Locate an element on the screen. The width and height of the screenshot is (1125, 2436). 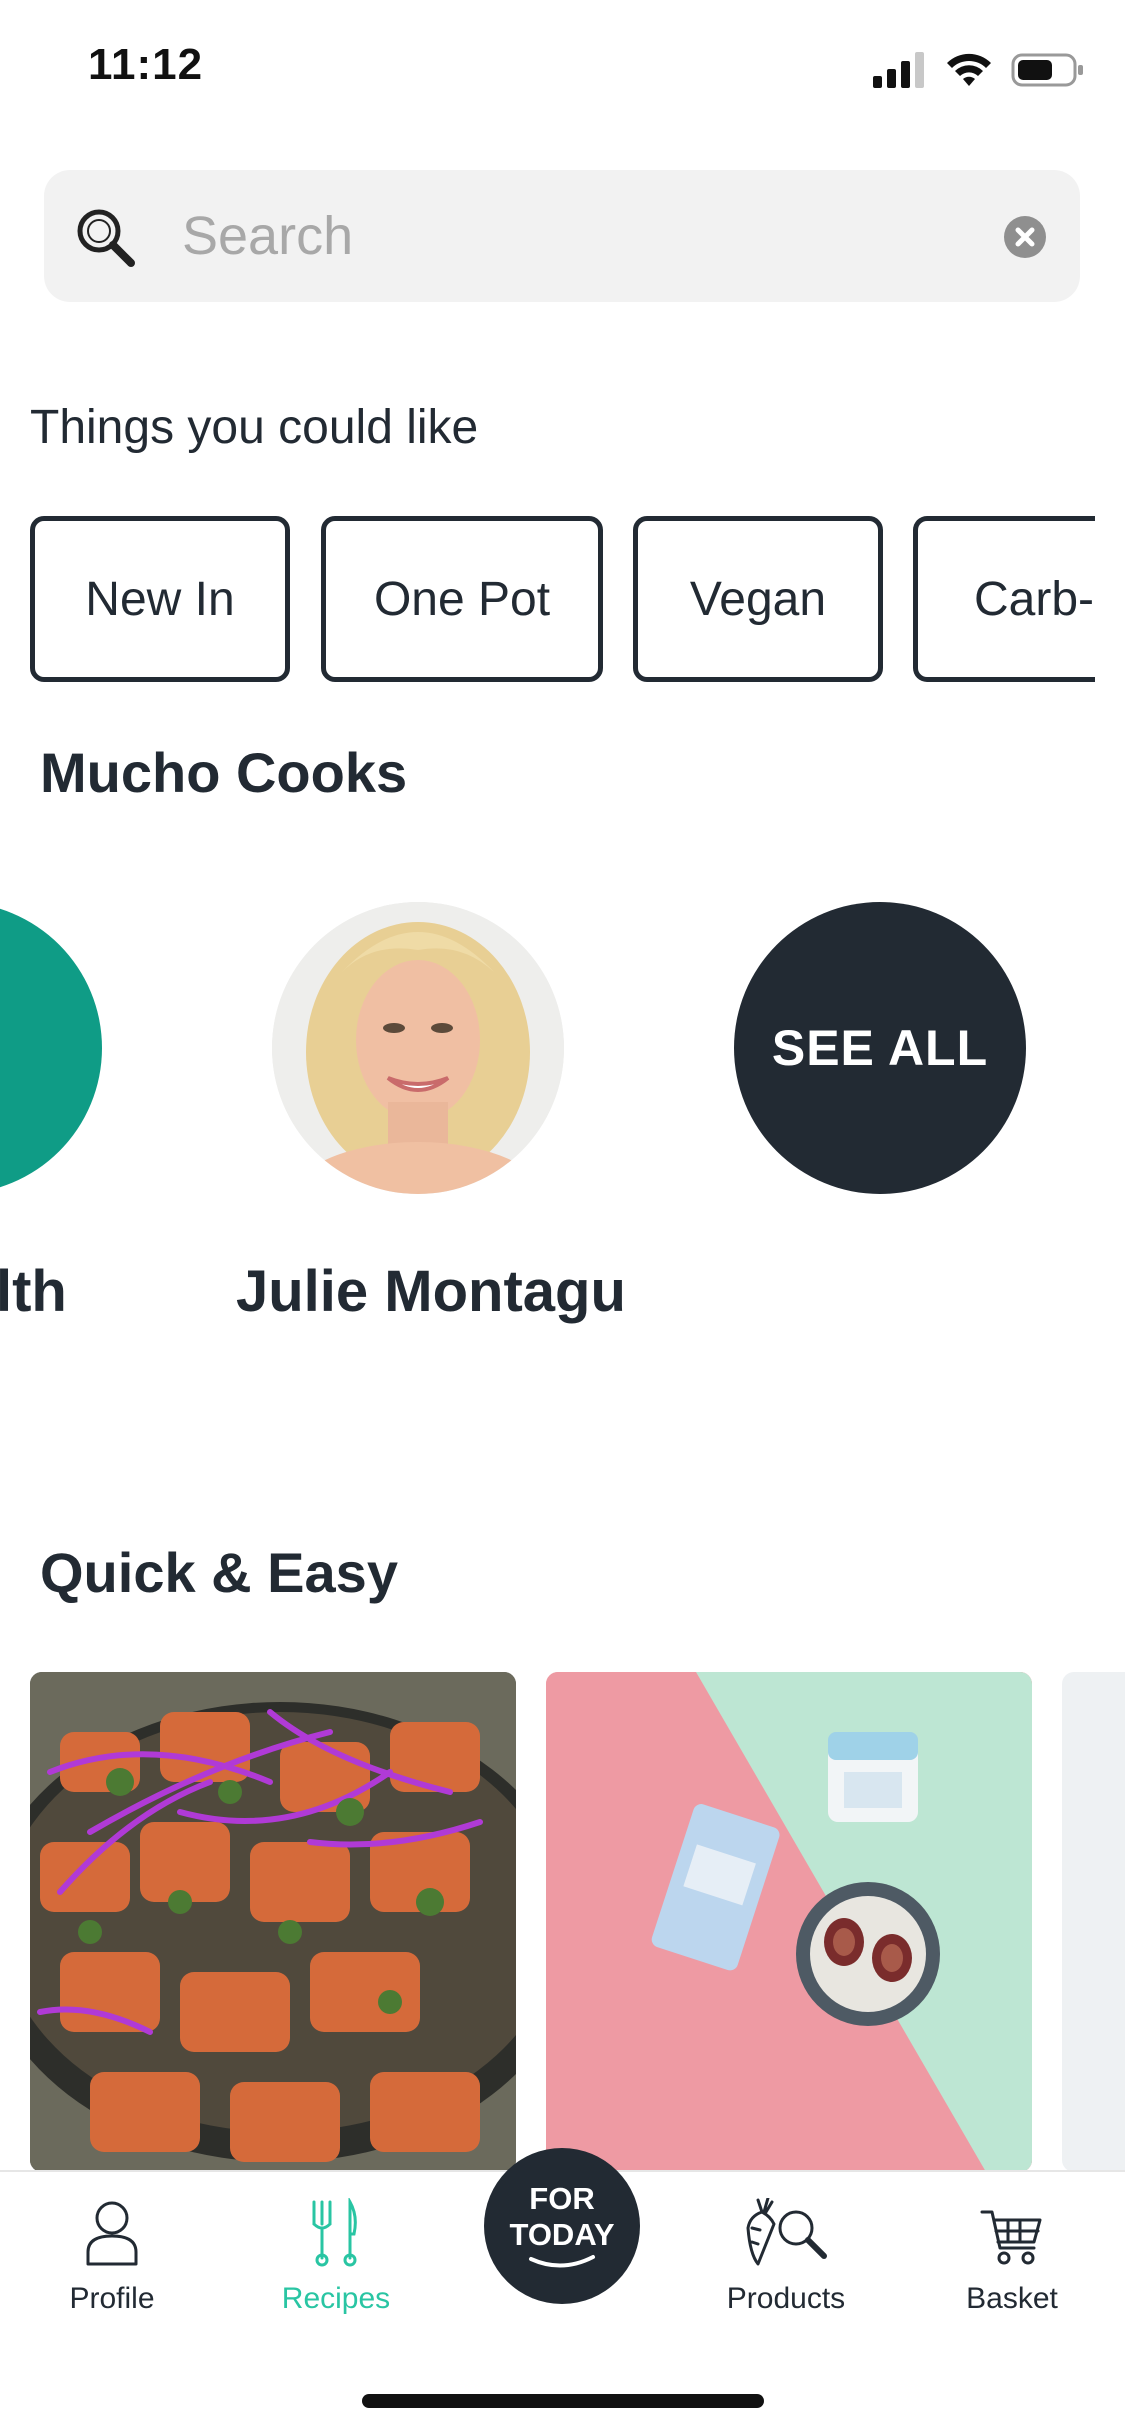
carrot-search-icon is located at coordinates (786, 2232).